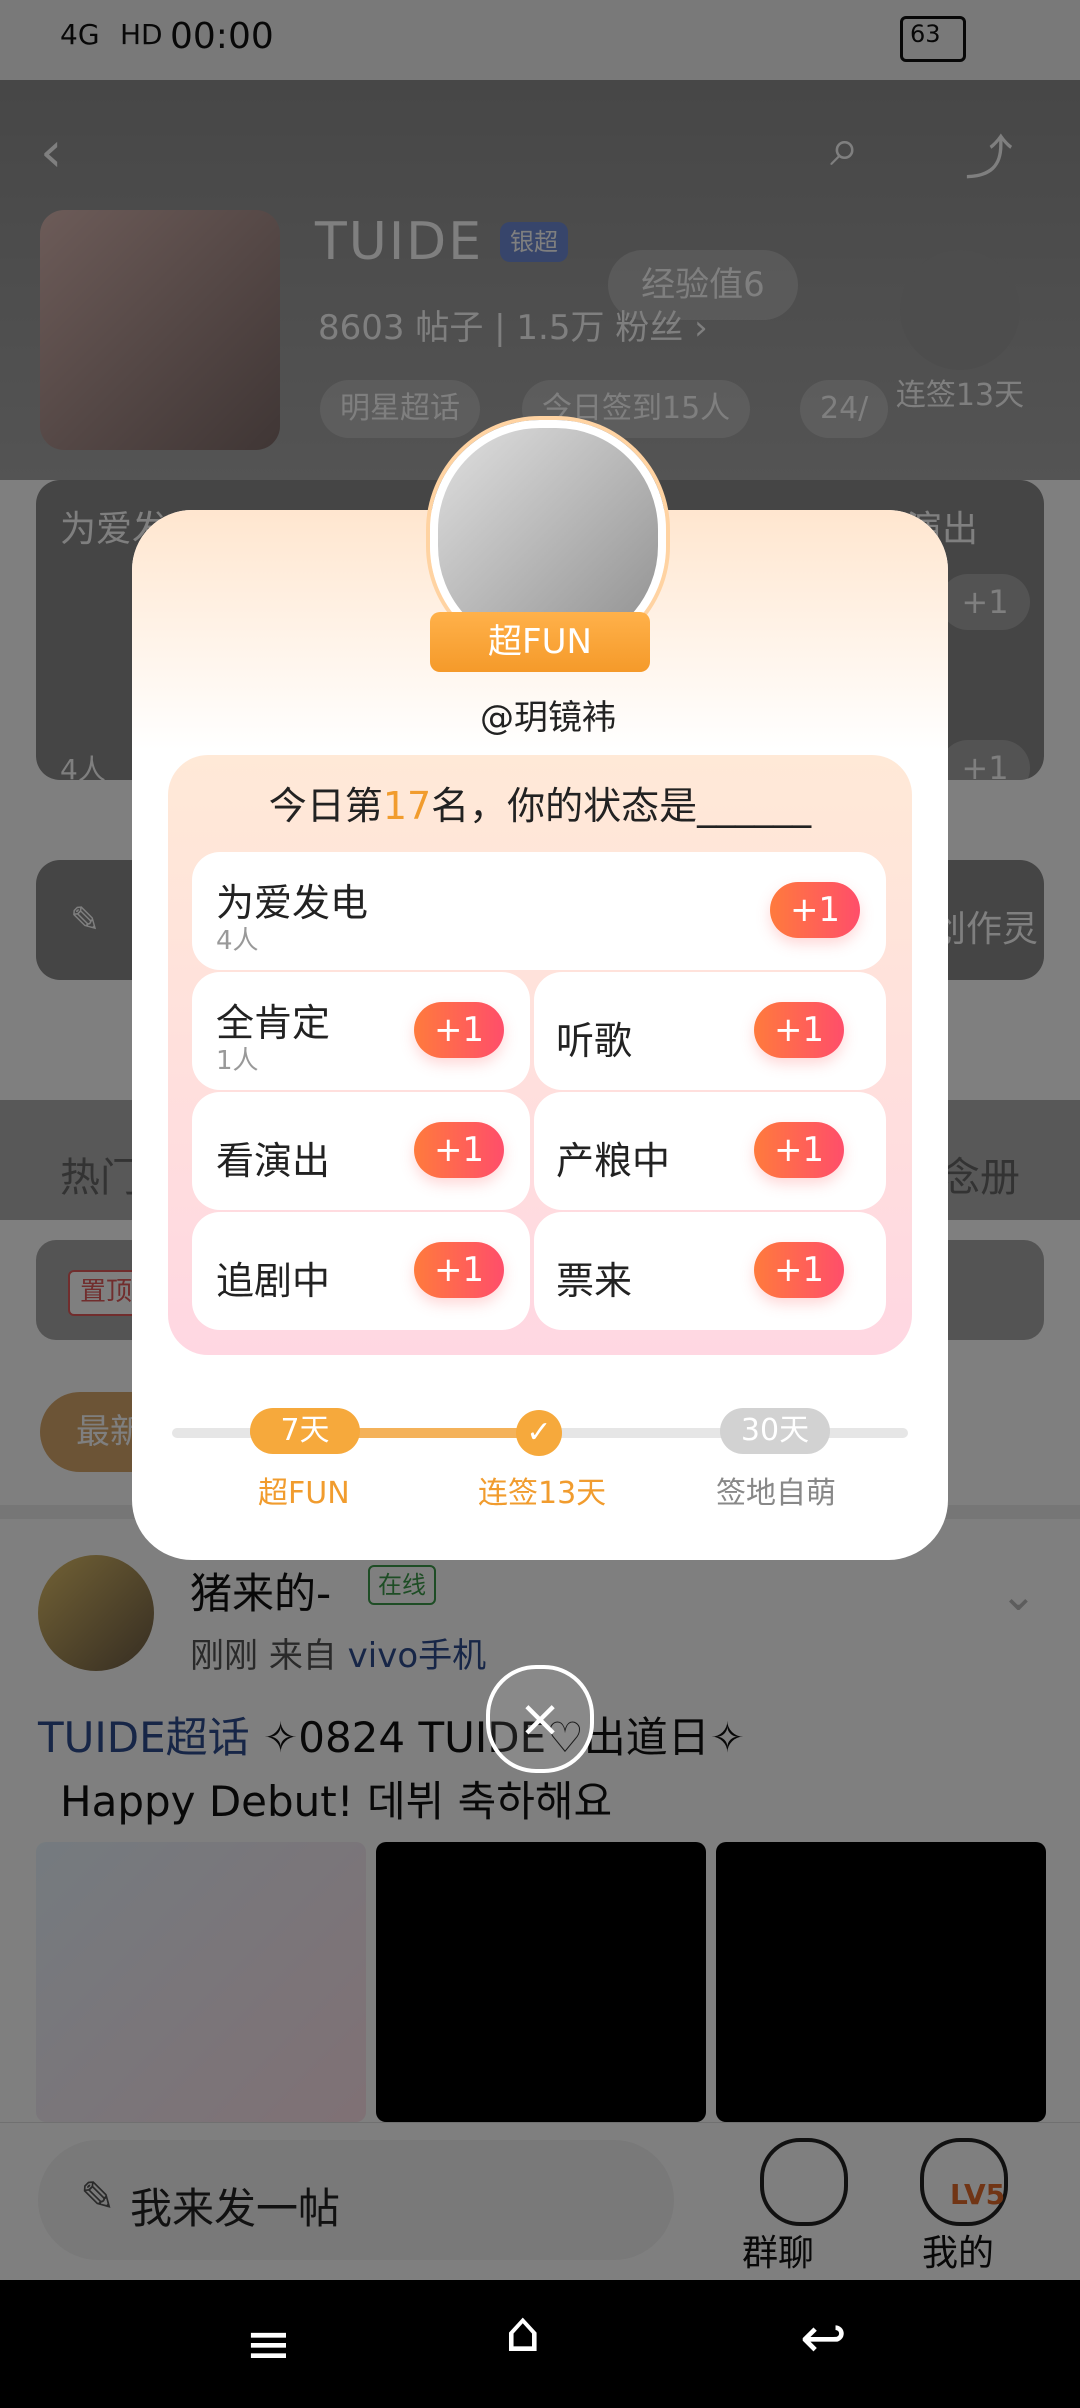 The image size is (1080, 2408). Describe the element at coordinates (548, 718) in the screenshot. I see `user-handle: @玥镜袆` at that location.